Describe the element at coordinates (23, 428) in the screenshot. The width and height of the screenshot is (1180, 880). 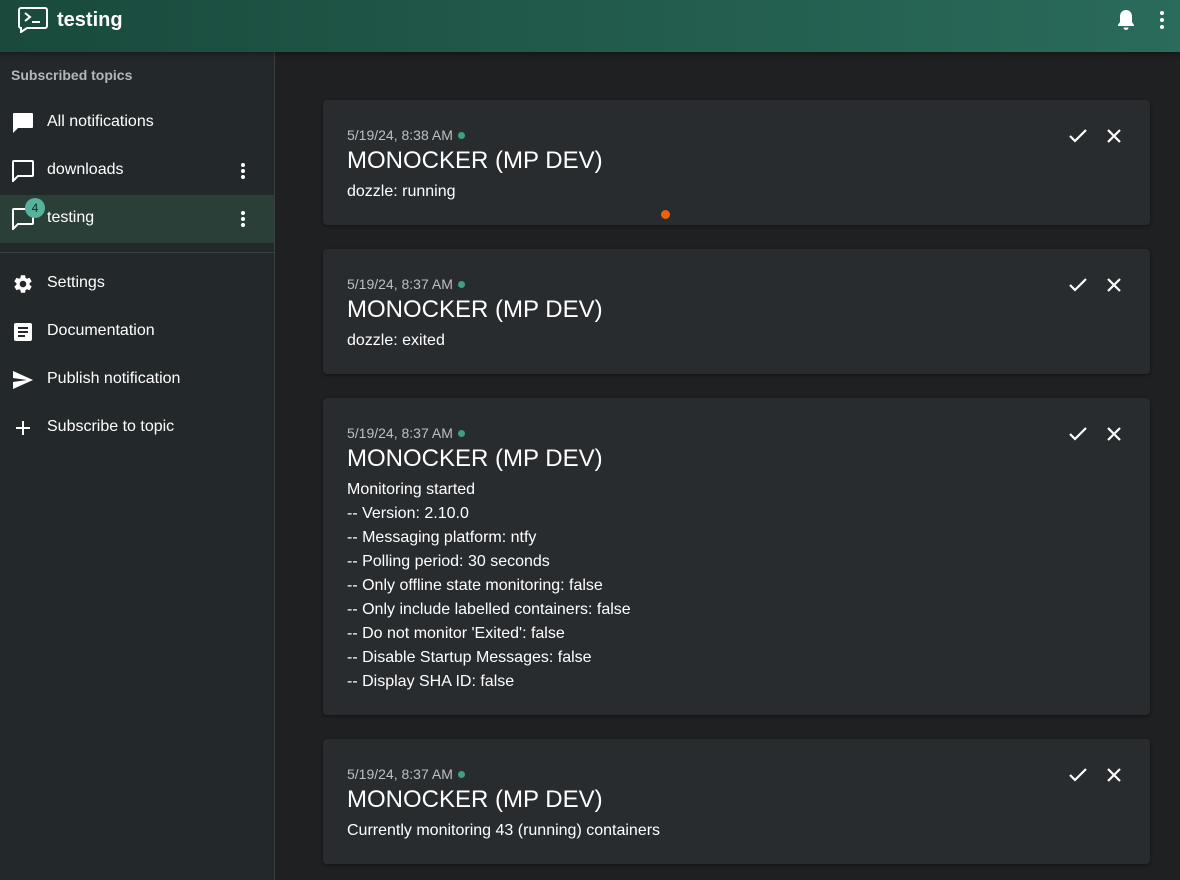
I see `plus-icon` at that location.